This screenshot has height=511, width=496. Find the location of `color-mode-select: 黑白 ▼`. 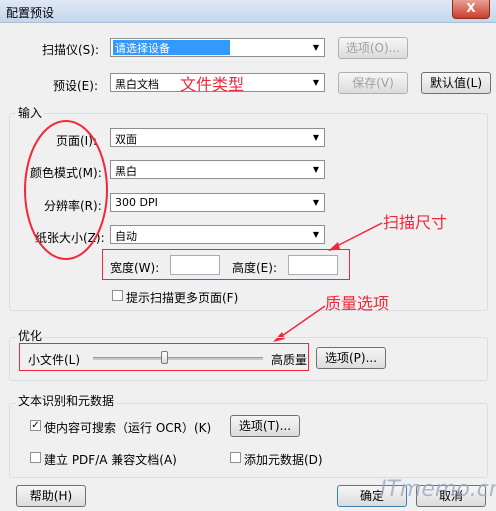

color-mode-select: 黑白 ▼ is located at coordinates (217, 169).